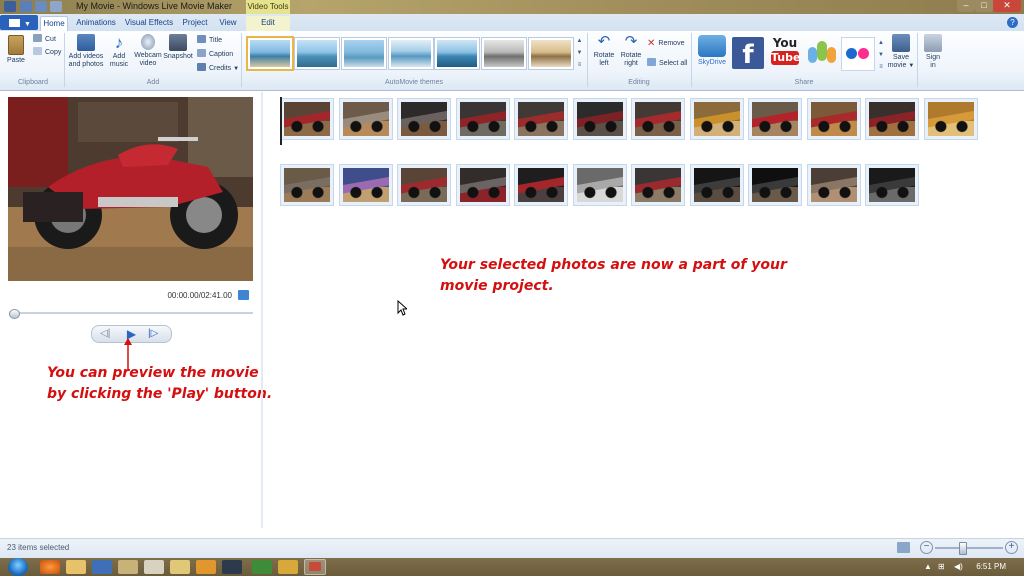 This screenshot has height=576, width=1024. Describe the element at coordinates (215, 54) in the screenshot. I see `caption-button: Caption` at that location.